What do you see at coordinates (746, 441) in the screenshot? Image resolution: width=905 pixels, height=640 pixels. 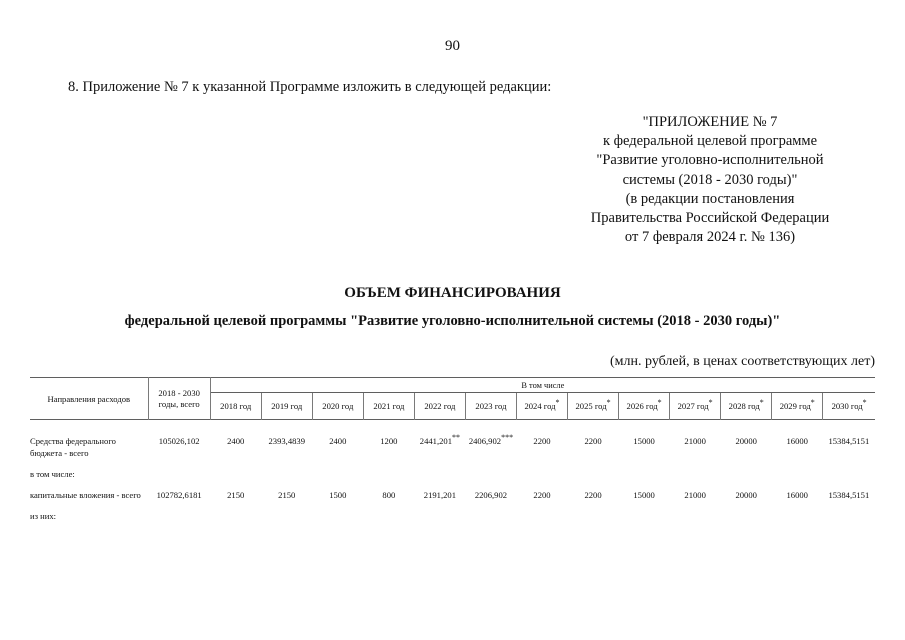 I see `row0-2028: 20000` at bounding box center [746, 441].